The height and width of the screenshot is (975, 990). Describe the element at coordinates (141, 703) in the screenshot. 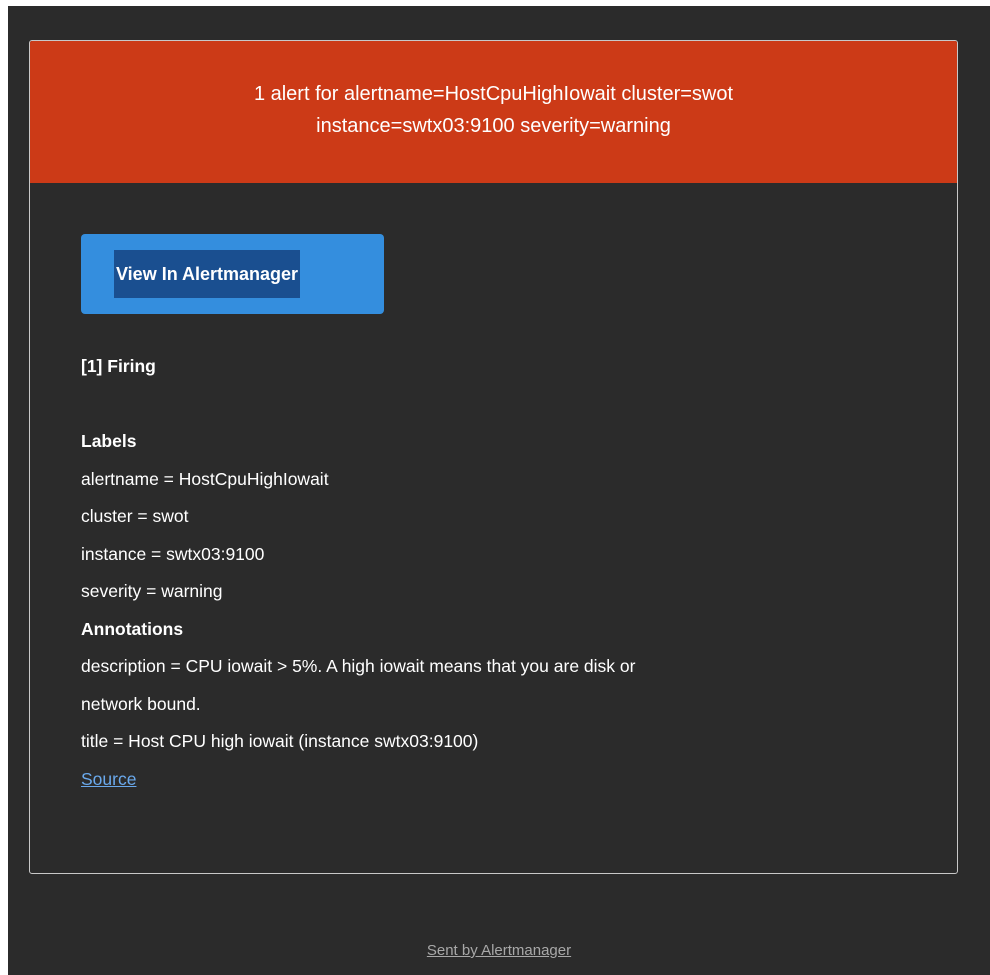

I see `annotation-description-line-2: network bound.` at that location.